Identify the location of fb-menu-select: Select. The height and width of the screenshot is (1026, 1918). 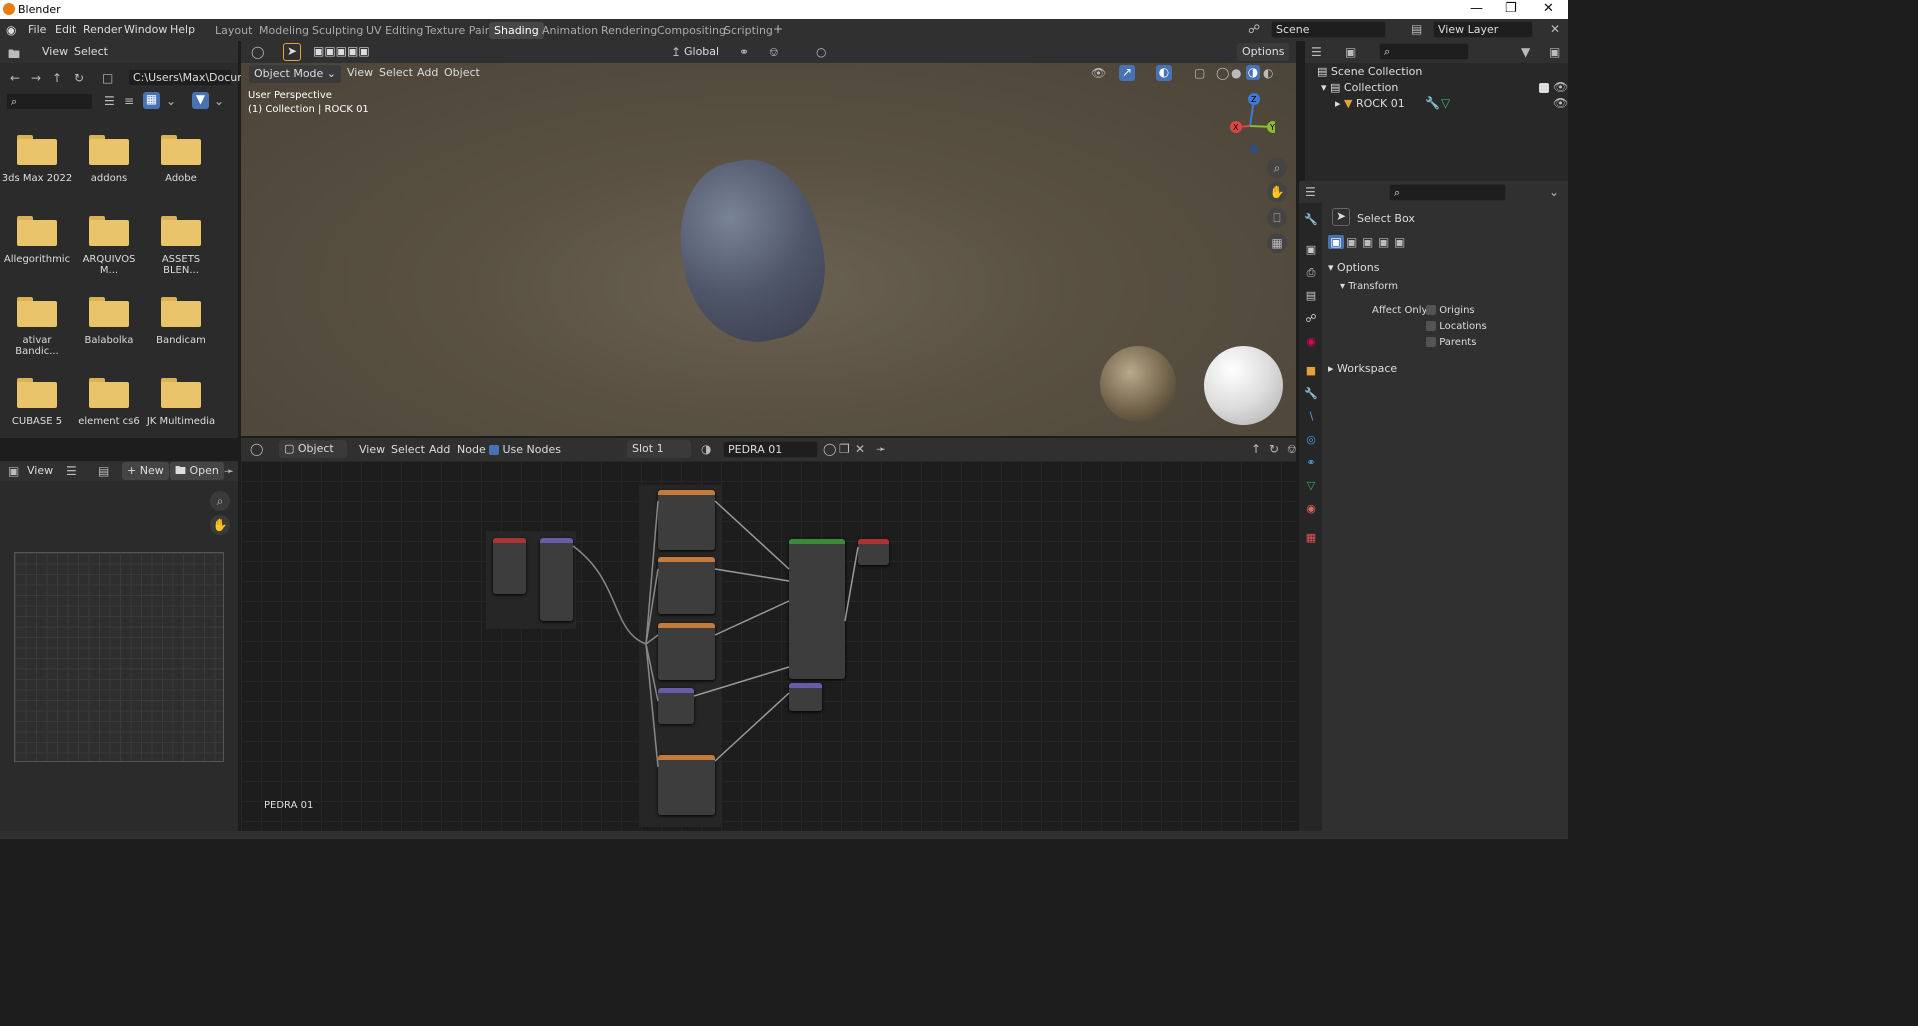
(91, 51).